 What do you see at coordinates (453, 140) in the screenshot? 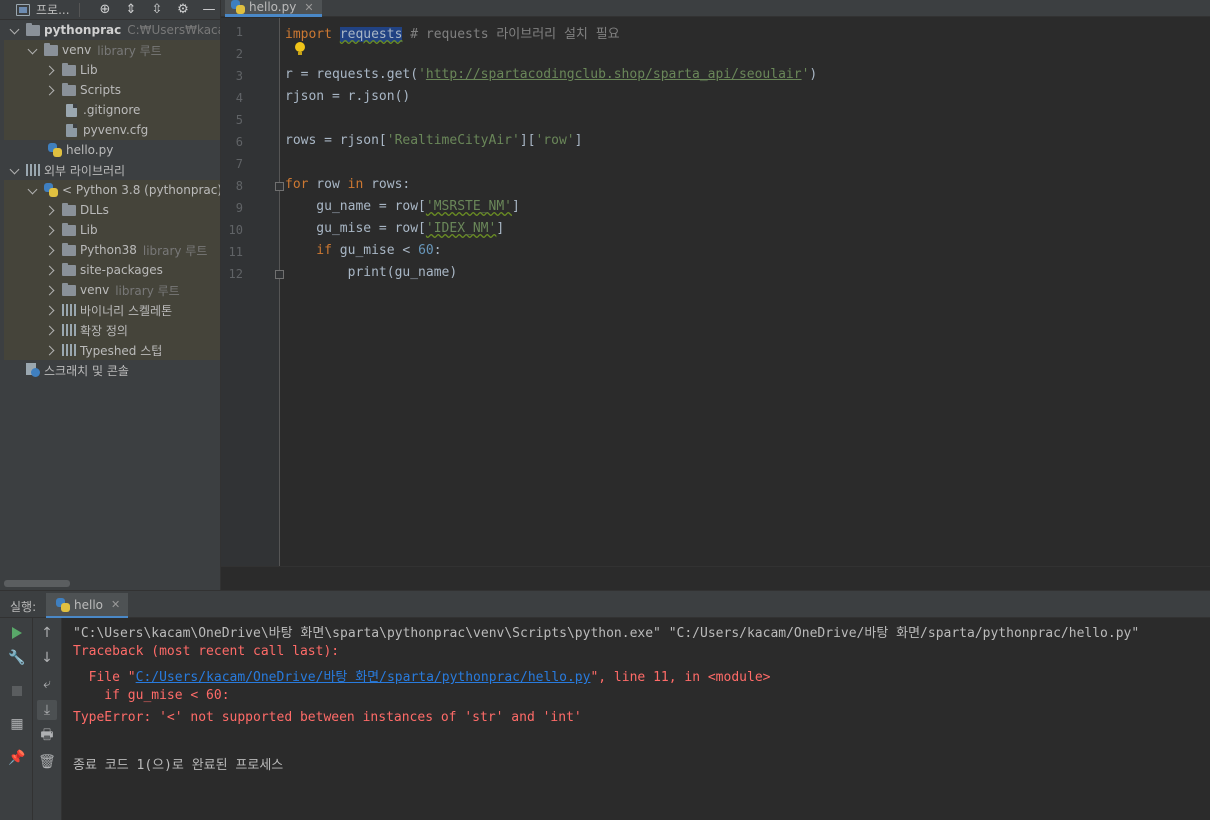
I see `string-literal: 'RealtimeCityAir'` at bounding box center [453, 140].